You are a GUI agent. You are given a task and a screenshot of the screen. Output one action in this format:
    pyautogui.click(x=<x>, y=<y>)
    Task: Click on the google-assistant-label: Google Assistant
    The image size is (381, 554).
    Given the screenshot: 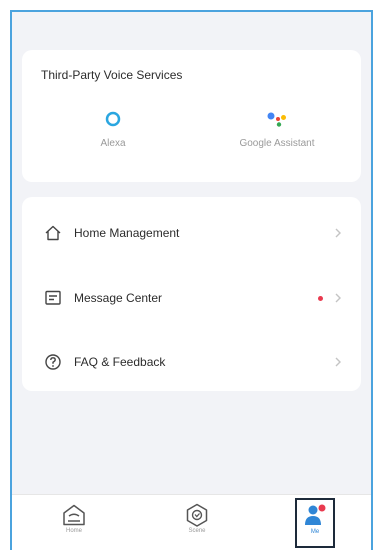 What is the action you would take?
    pyautogui.click(x=277, y=143)
    